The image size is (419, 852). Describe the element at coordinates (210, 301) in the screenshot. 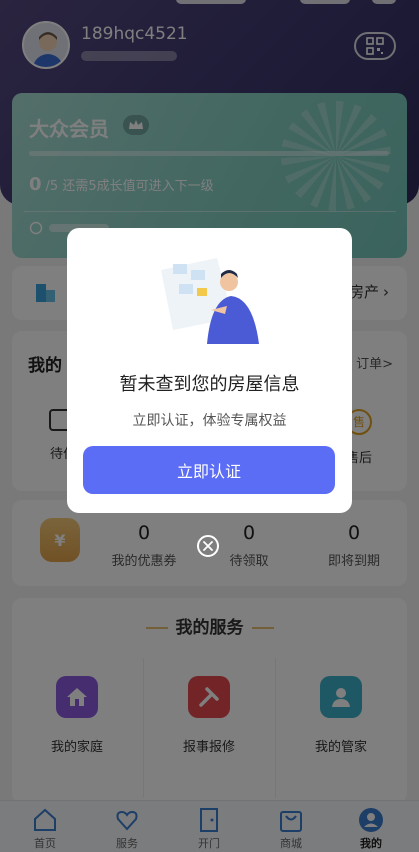

I see `verification-illustration` at that location.